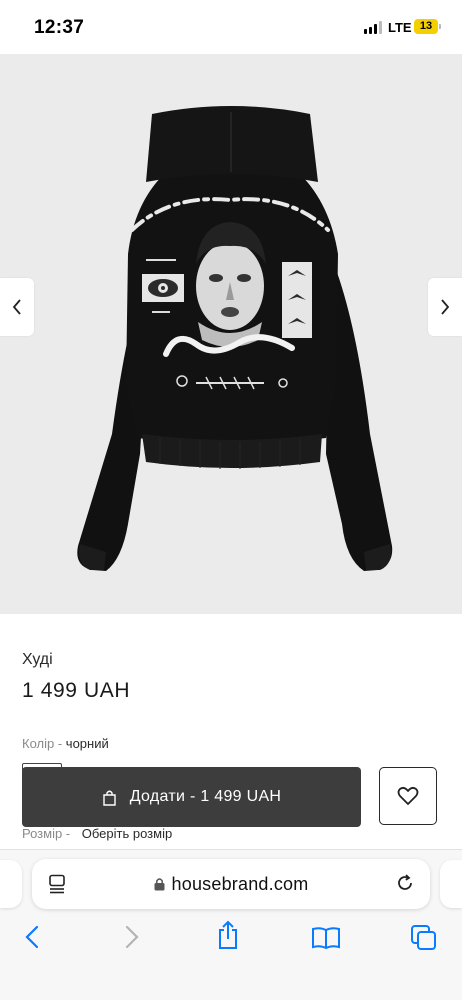  Describe the element at coordinates (451, 884) in the screenshot. I see `next-tab-peek` at that location.